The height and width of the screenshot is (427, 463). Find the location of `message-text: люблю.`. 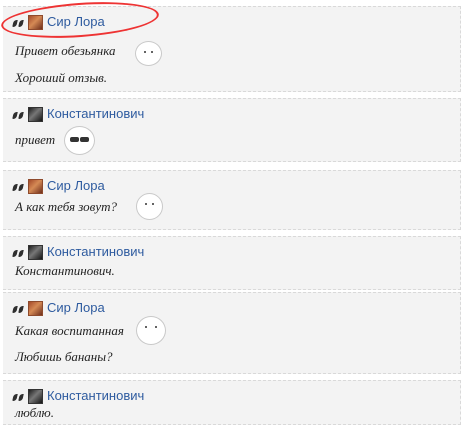

message-text: люблю. is located at coordinates (34, 412).